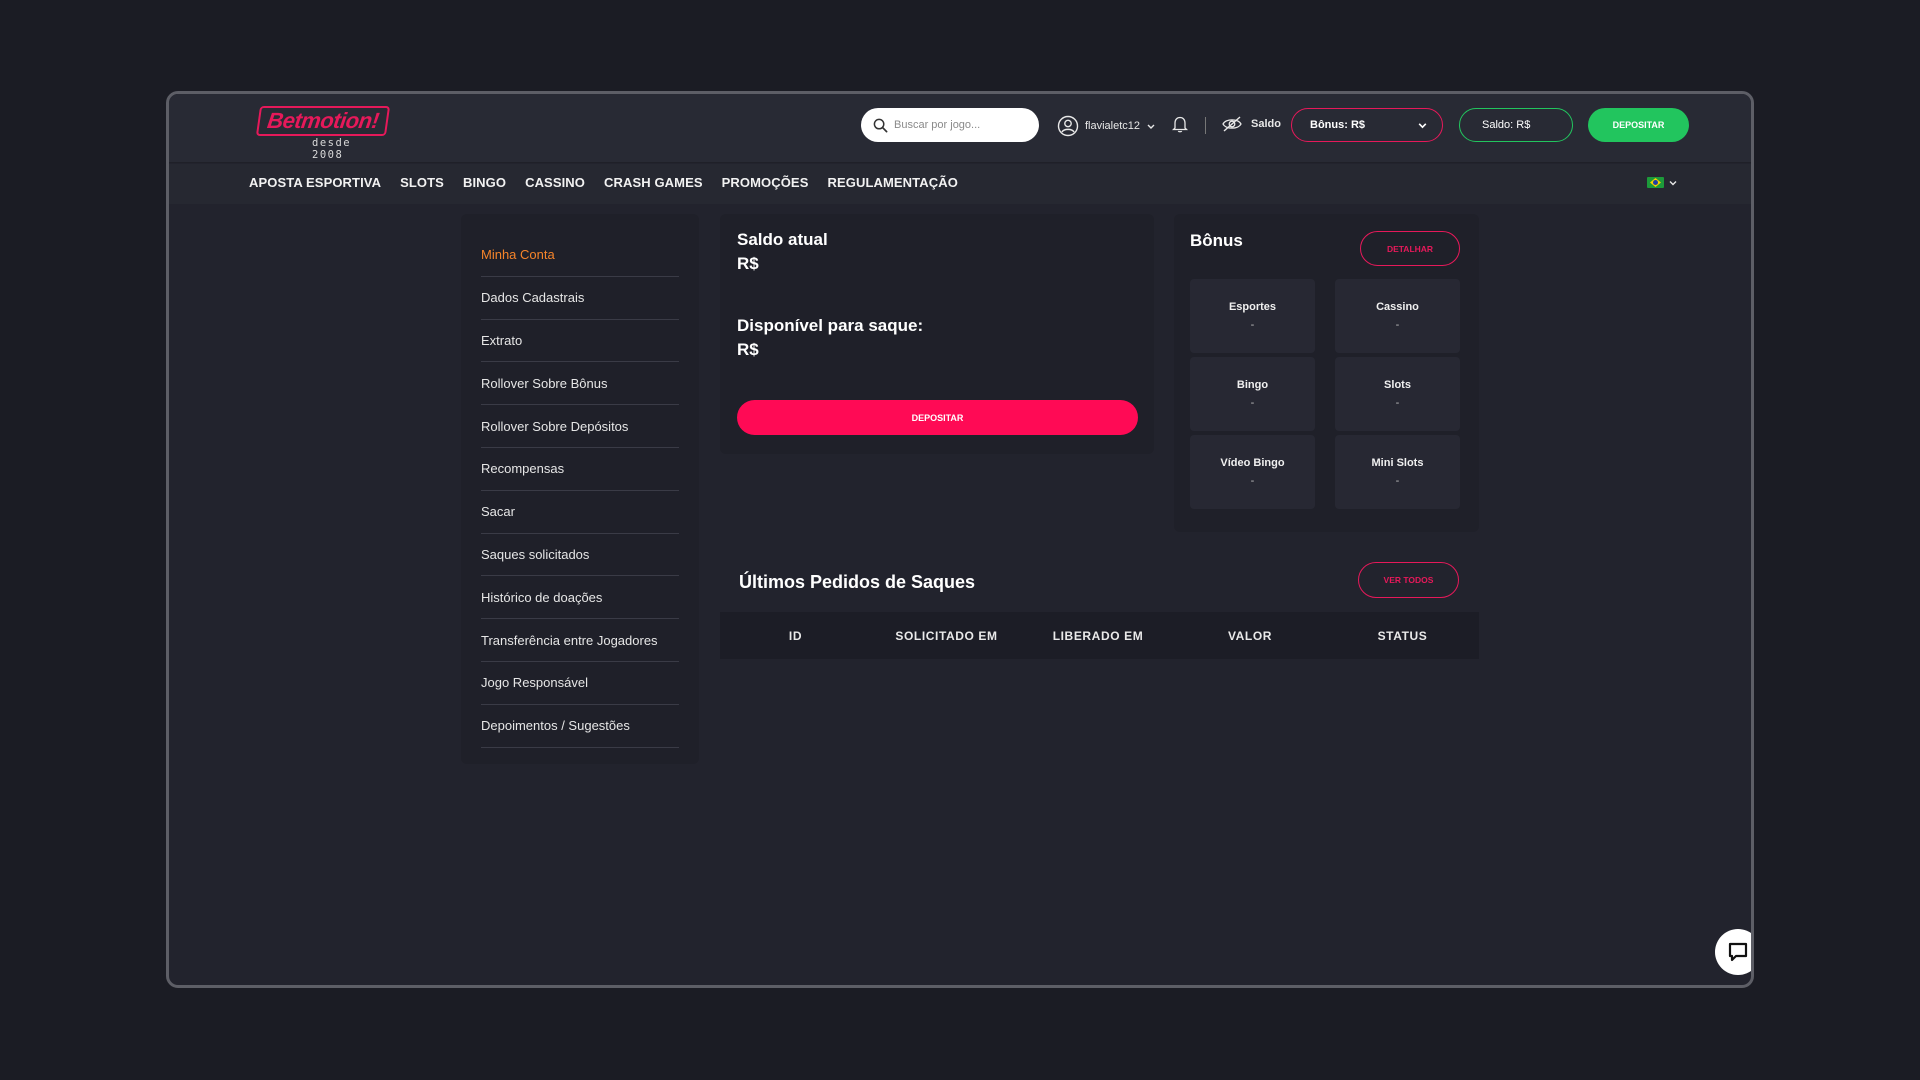 Image resolution: width=1920 pixels, height=1080 pixels. Describe the element at coordinates (1252, 472) in the screenshot. I see `bonus-tile-video-bingo: Vídeo Bingo -` at that location.